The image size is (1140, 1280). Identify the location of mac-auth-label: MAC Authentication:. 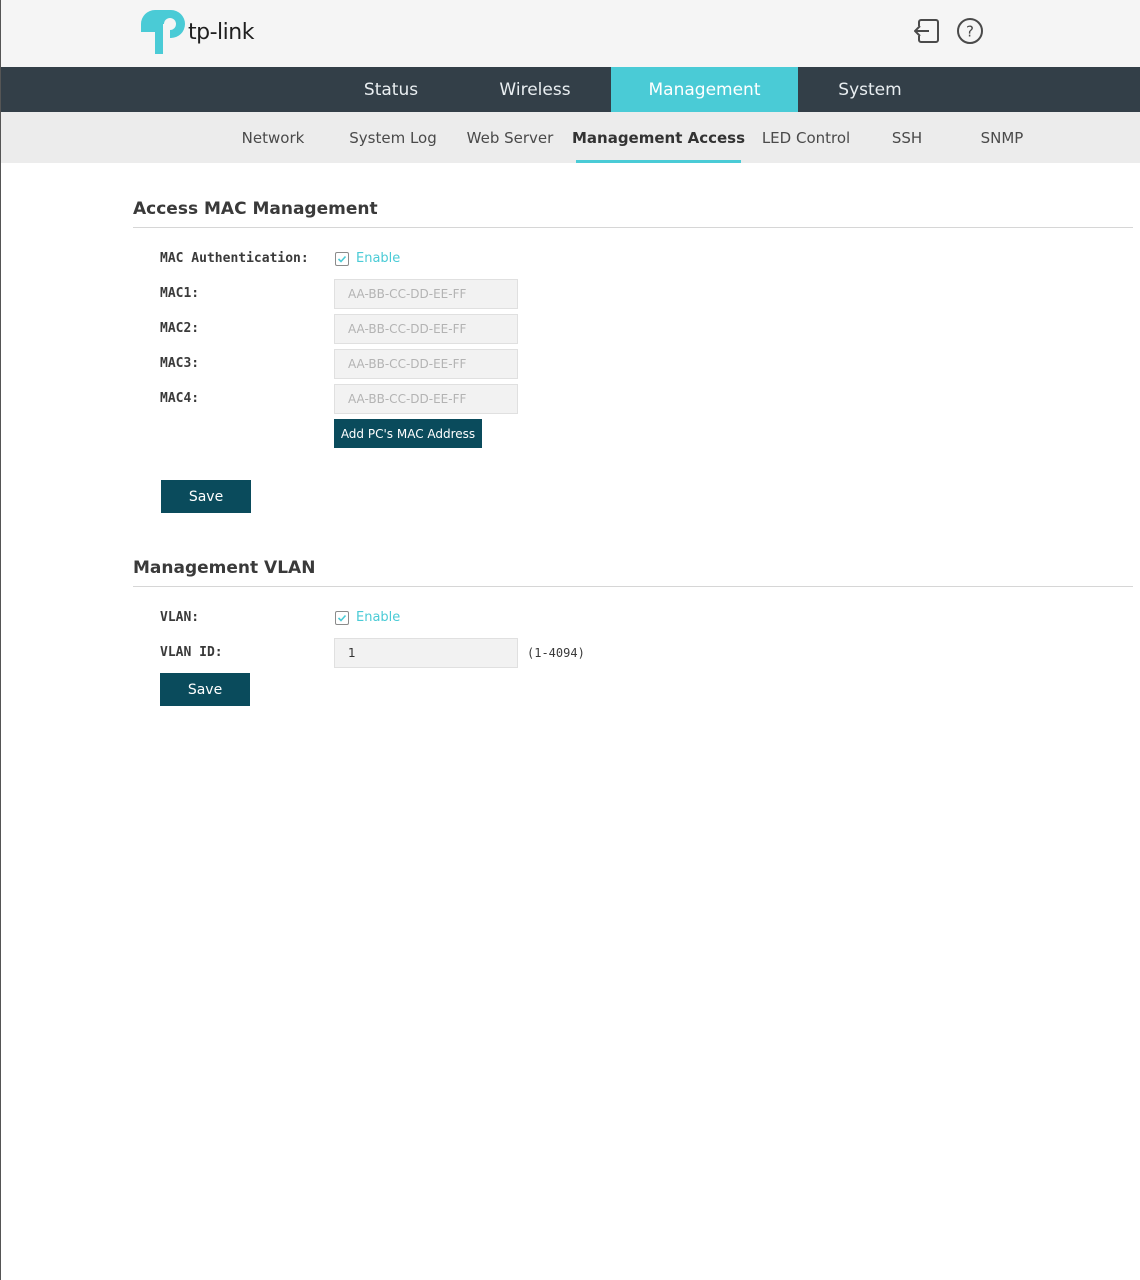
(234, 258).